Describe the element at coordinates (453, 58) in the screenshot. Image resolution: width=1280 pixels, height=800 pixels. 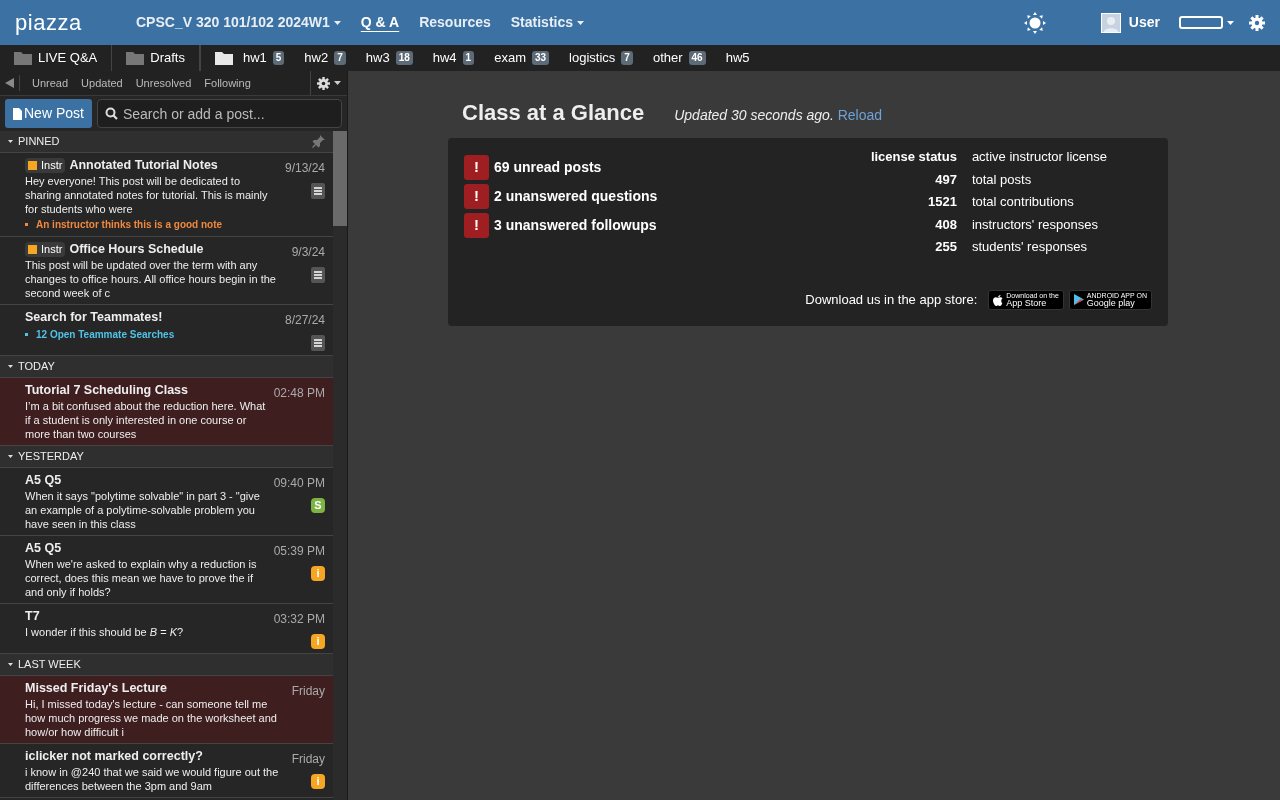
I see `folder-tab: hw4 1` at that location.